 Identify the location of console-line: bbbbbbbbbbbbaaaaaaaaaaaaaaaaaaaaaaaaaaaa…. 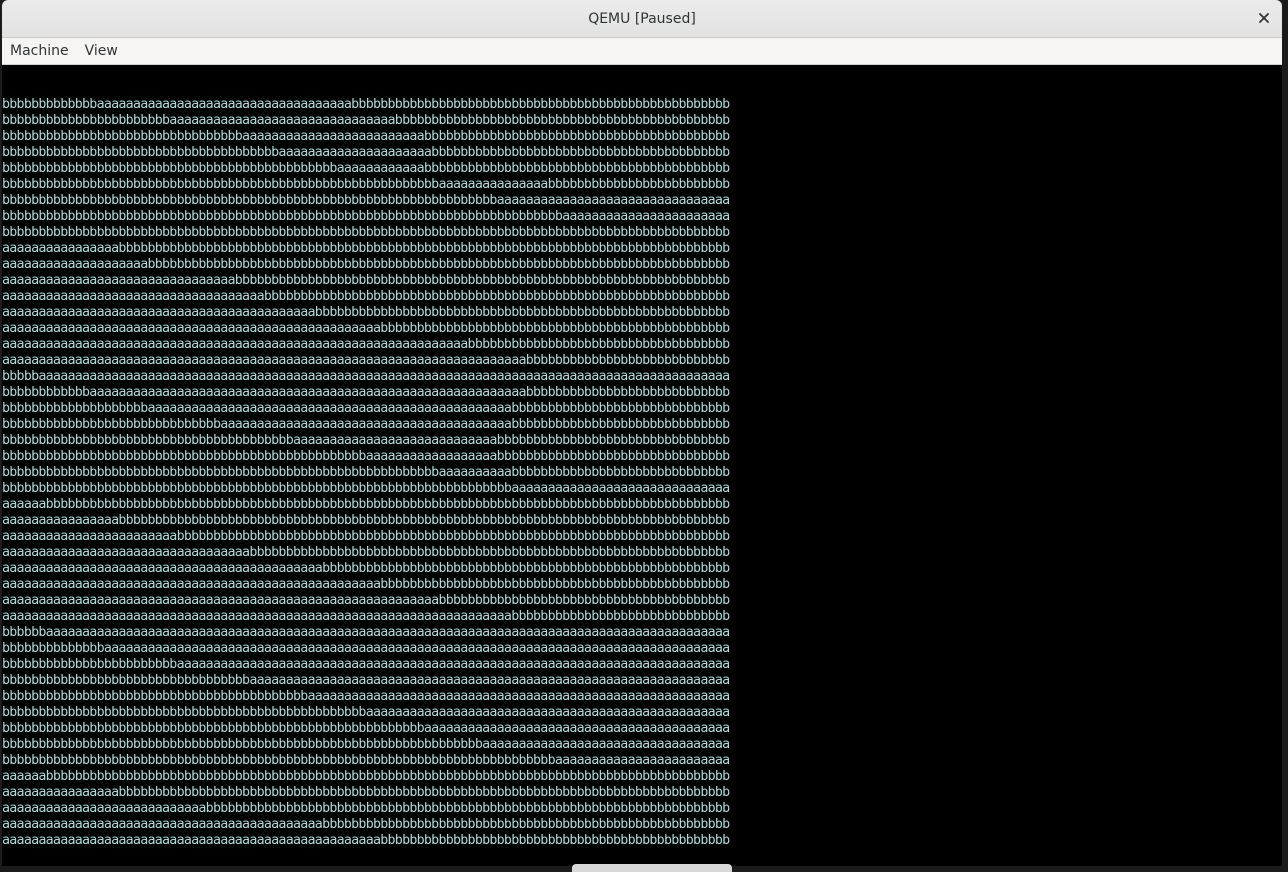
(366, 392).